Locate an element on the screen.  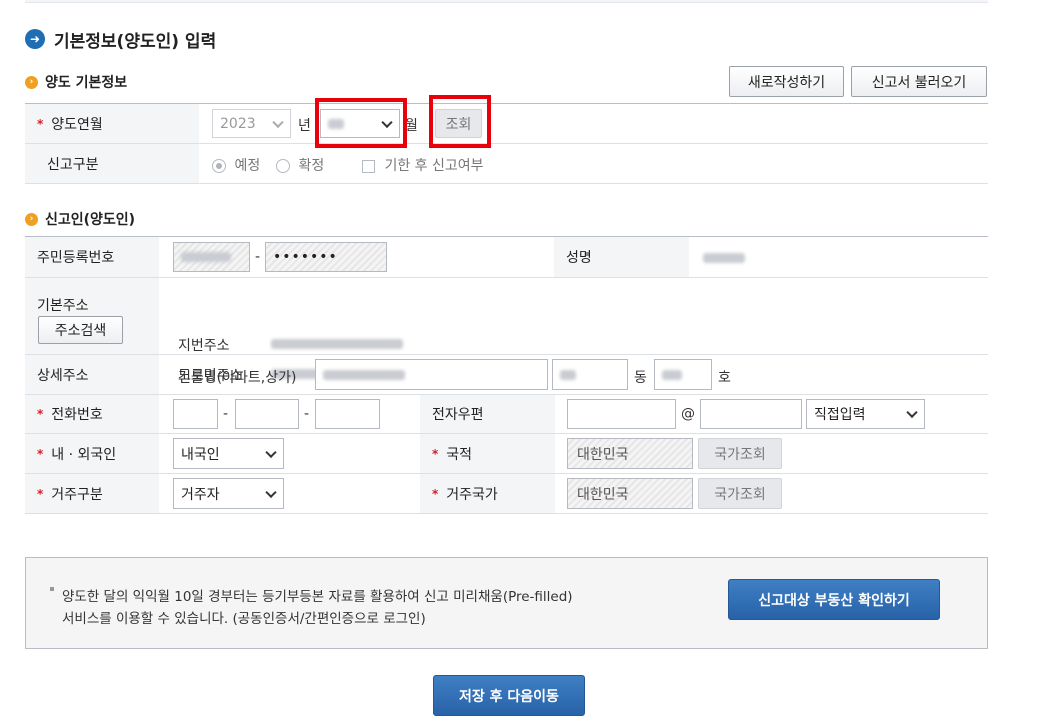
residence-type-value: 거주자 is located at coordinates (200, 494).